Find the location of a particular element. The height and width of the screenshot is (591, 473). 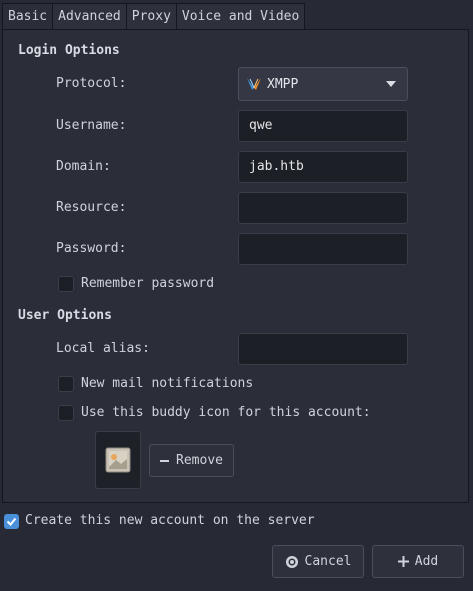

new-mail-label: New mail notifications is located at coordinates (167, 383).